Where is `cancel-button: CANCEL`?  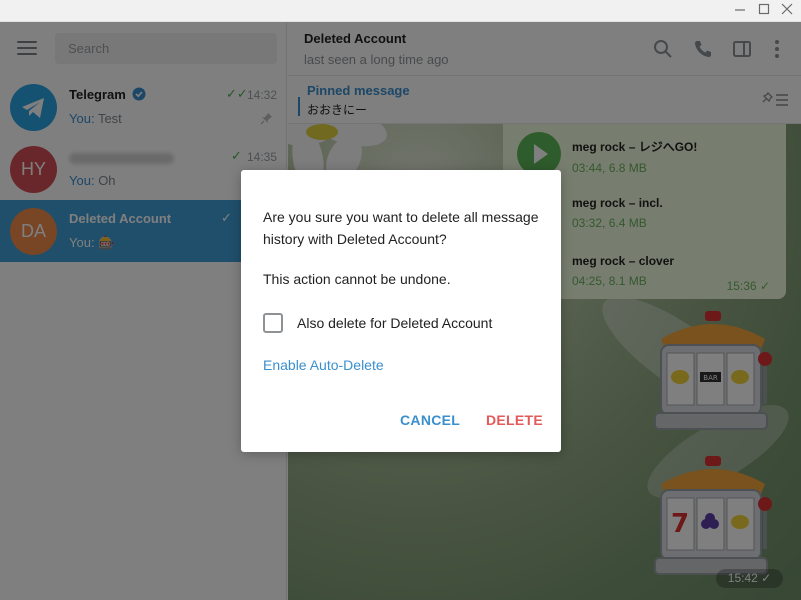
cancel-button: CANCEL is located at coordinates (430, 420).